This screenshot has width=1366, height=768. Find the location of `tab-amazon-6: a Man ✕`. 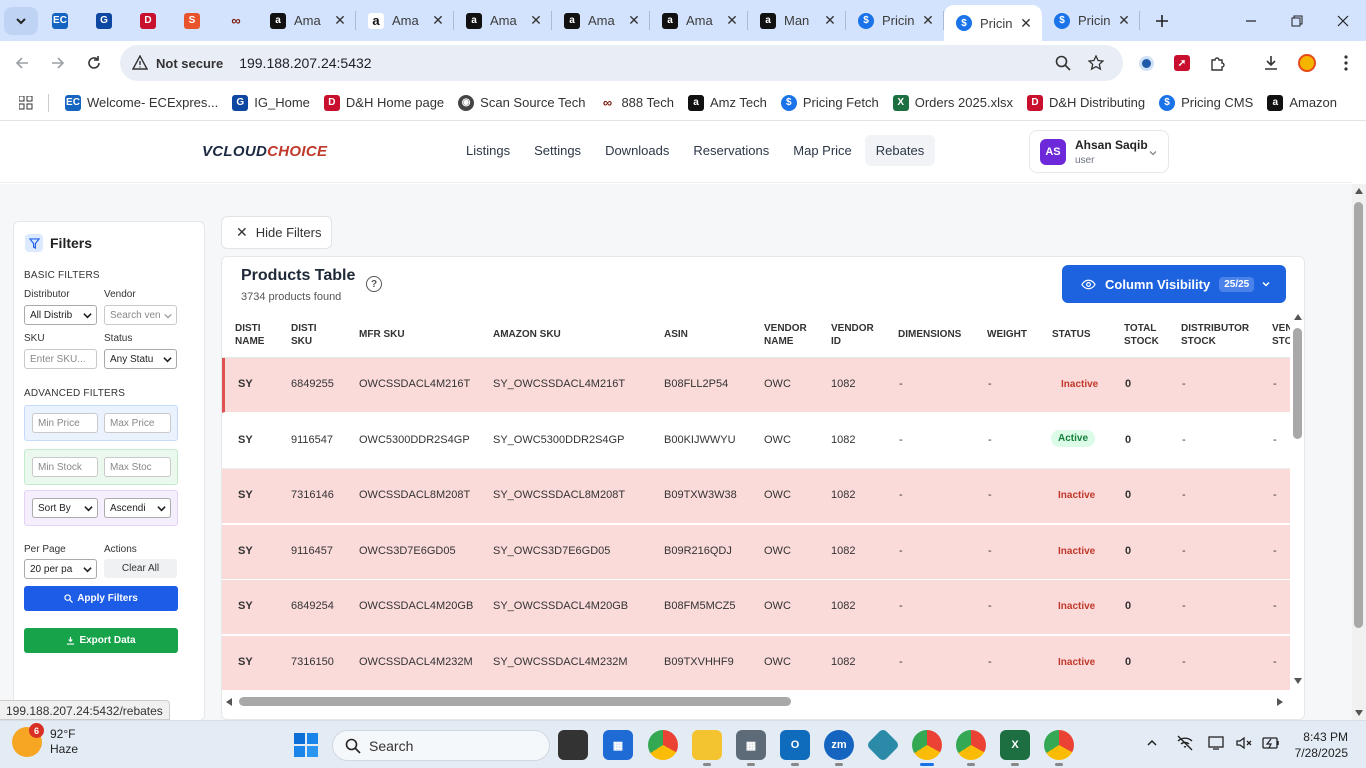

tab-amazon-6: a Man ✕ is located at coordinates (797, 20).